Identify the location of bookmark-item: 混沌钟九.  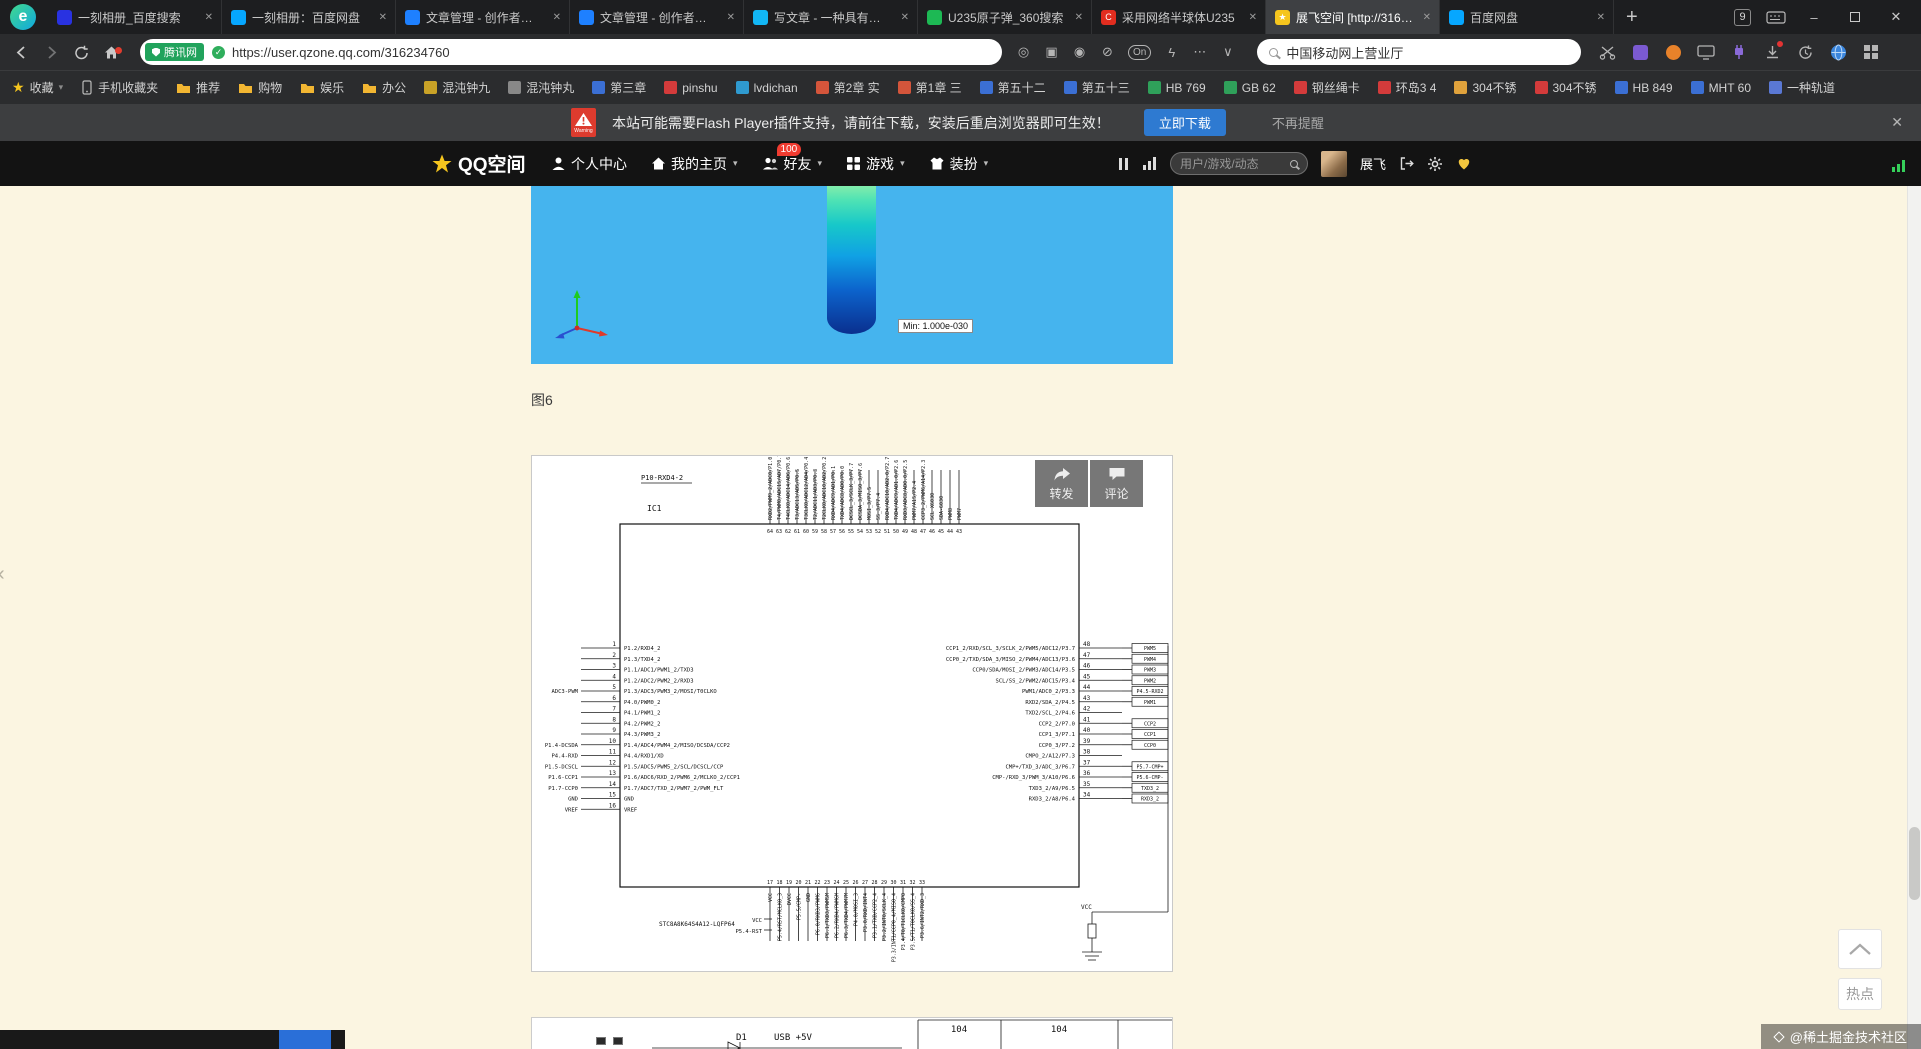
(457, 87).